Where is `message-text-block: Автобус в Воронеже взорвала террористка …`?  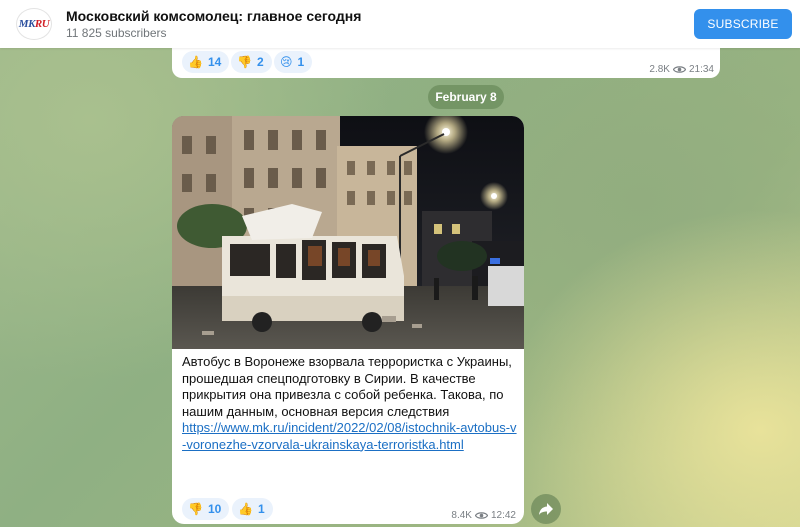 message-text-block: Автобус в Воронеже взорвала террористка … is located at coordinates (350, 403).